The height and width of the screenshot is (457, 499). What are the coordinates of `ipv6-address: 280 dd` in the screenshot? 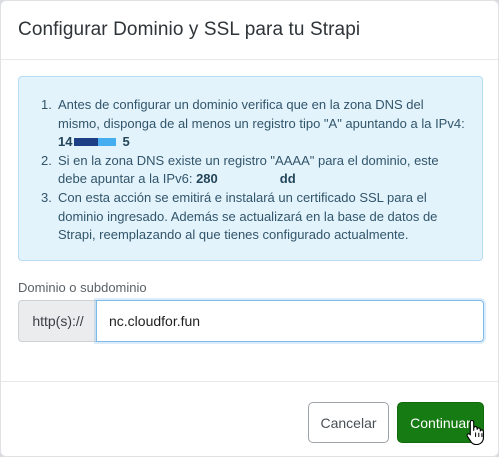 It's located at (246, 179).